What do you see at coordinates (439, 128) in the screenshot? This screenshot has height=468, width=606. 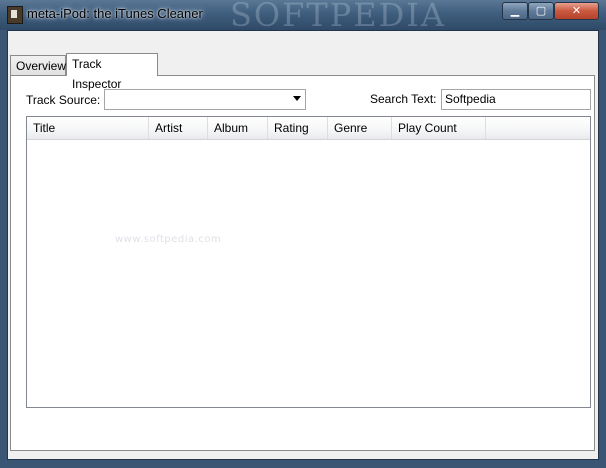 I see `column-header-play-count: Play Count` at bounding box center [439, 128].